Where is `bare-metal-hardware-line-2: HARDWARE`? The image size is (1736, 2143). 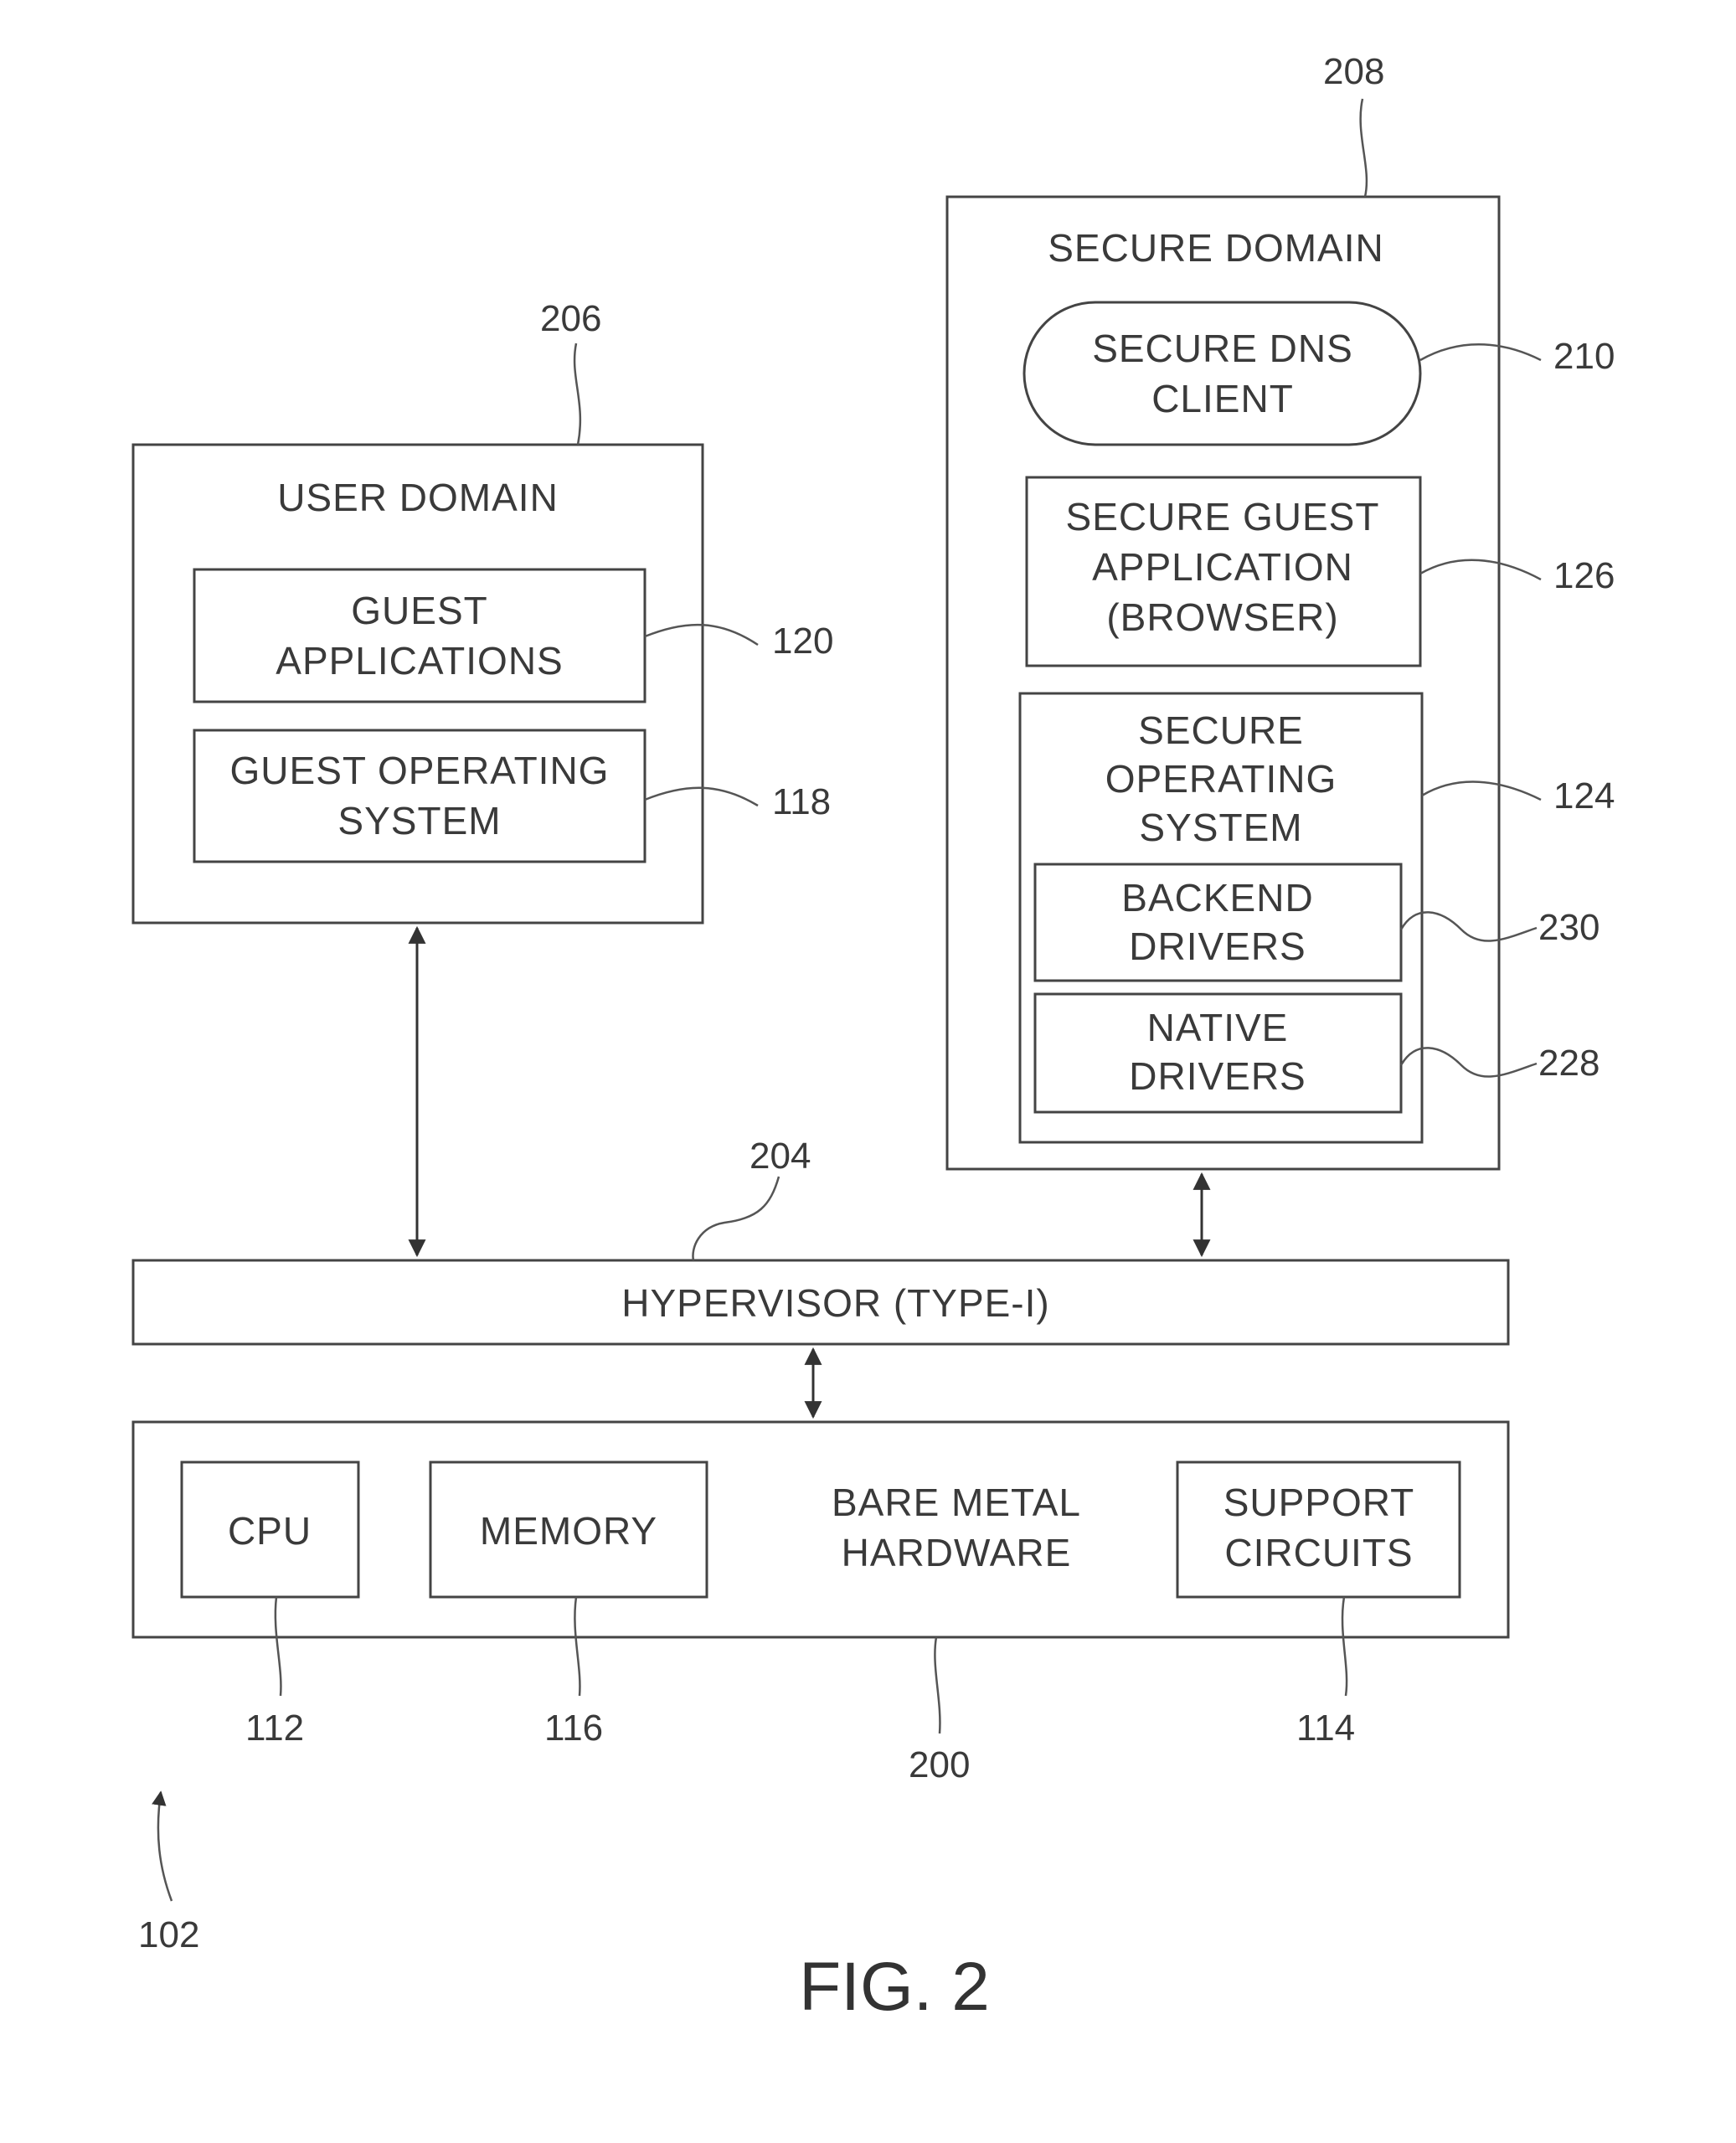
bare-metal-hardware-line-2: HARDWARE is located at coordinates (957, 1552).